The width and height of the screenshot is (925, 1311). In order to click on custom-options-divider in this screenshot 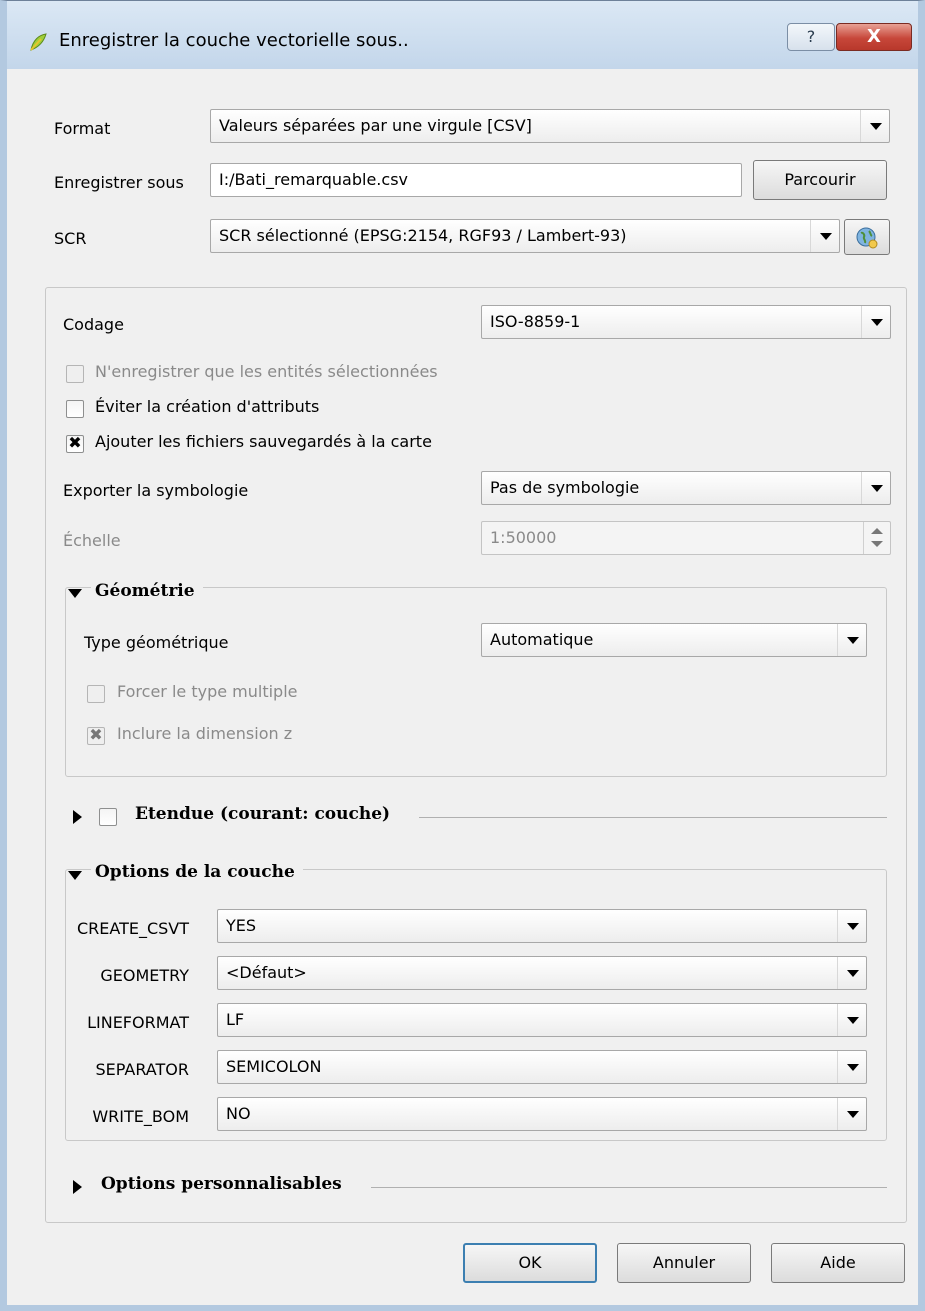, I will do `click(629, 1187)`.